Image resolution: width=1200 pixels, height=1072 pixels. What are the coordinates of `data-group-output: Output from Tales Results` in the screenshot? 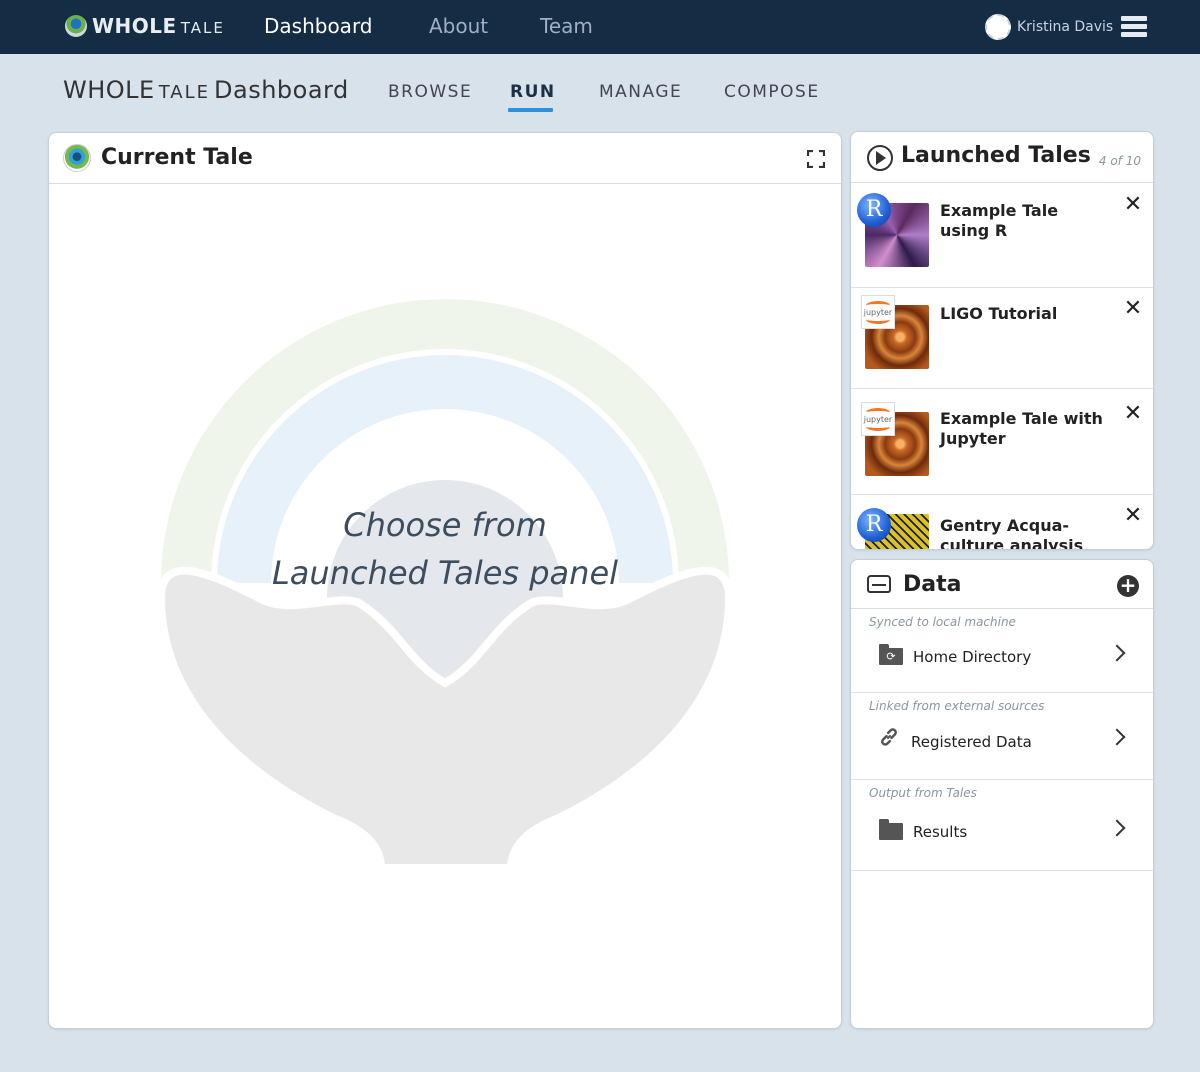 It's located at (1002, 825).